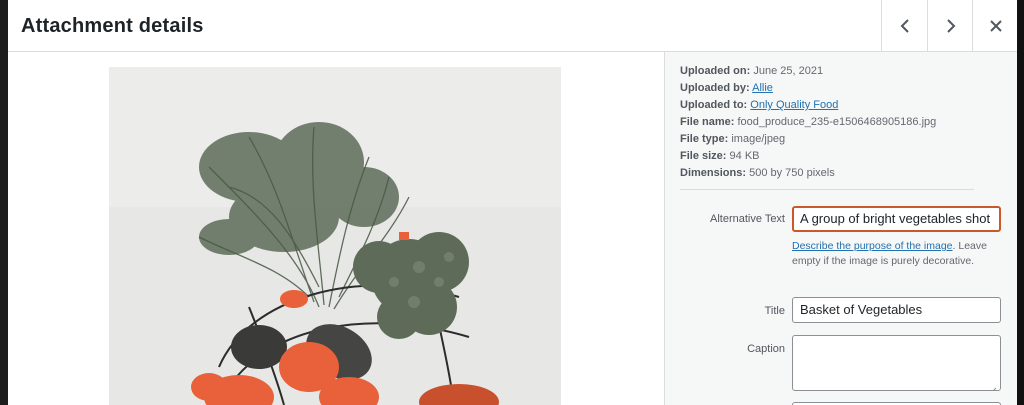 The image size is (1024, 405). What do you see at coordinates (758, 139) in the screenshot?
I see `file-type-value: image/jpeg` at bounding box center [758, 139].